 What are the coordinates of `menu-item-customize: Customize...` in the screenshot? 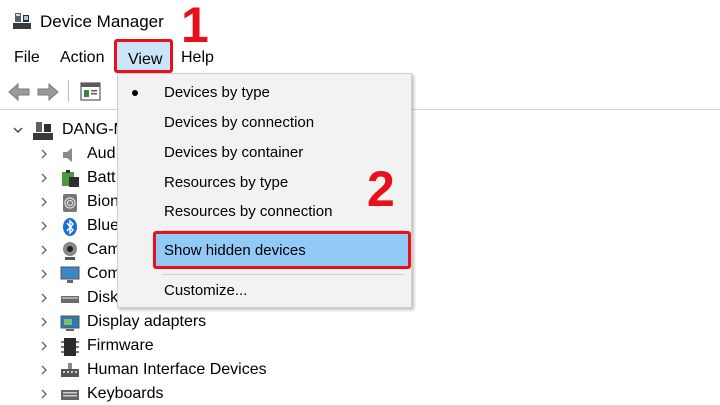 It's located at (264, 291).